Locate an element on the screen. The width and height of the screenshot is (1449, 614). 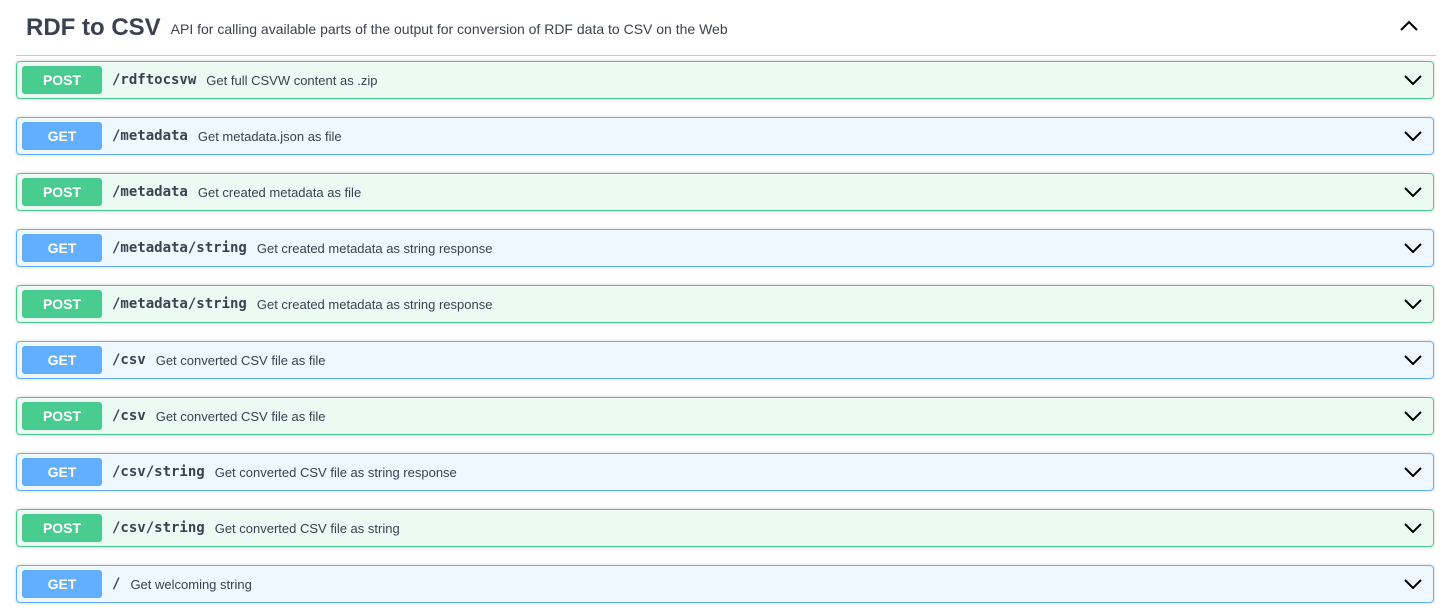
operation-summary: Get welcoming string is located at coordinates (191, 584).